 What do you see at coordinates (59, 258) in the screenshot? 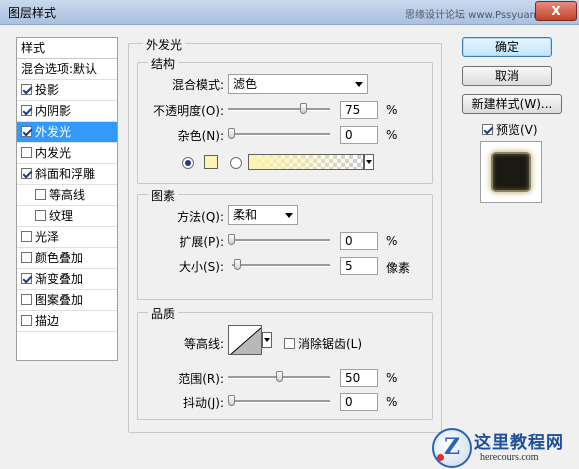
I see `style-item-label: 颜色叠加` at bounding box center [59, 258].